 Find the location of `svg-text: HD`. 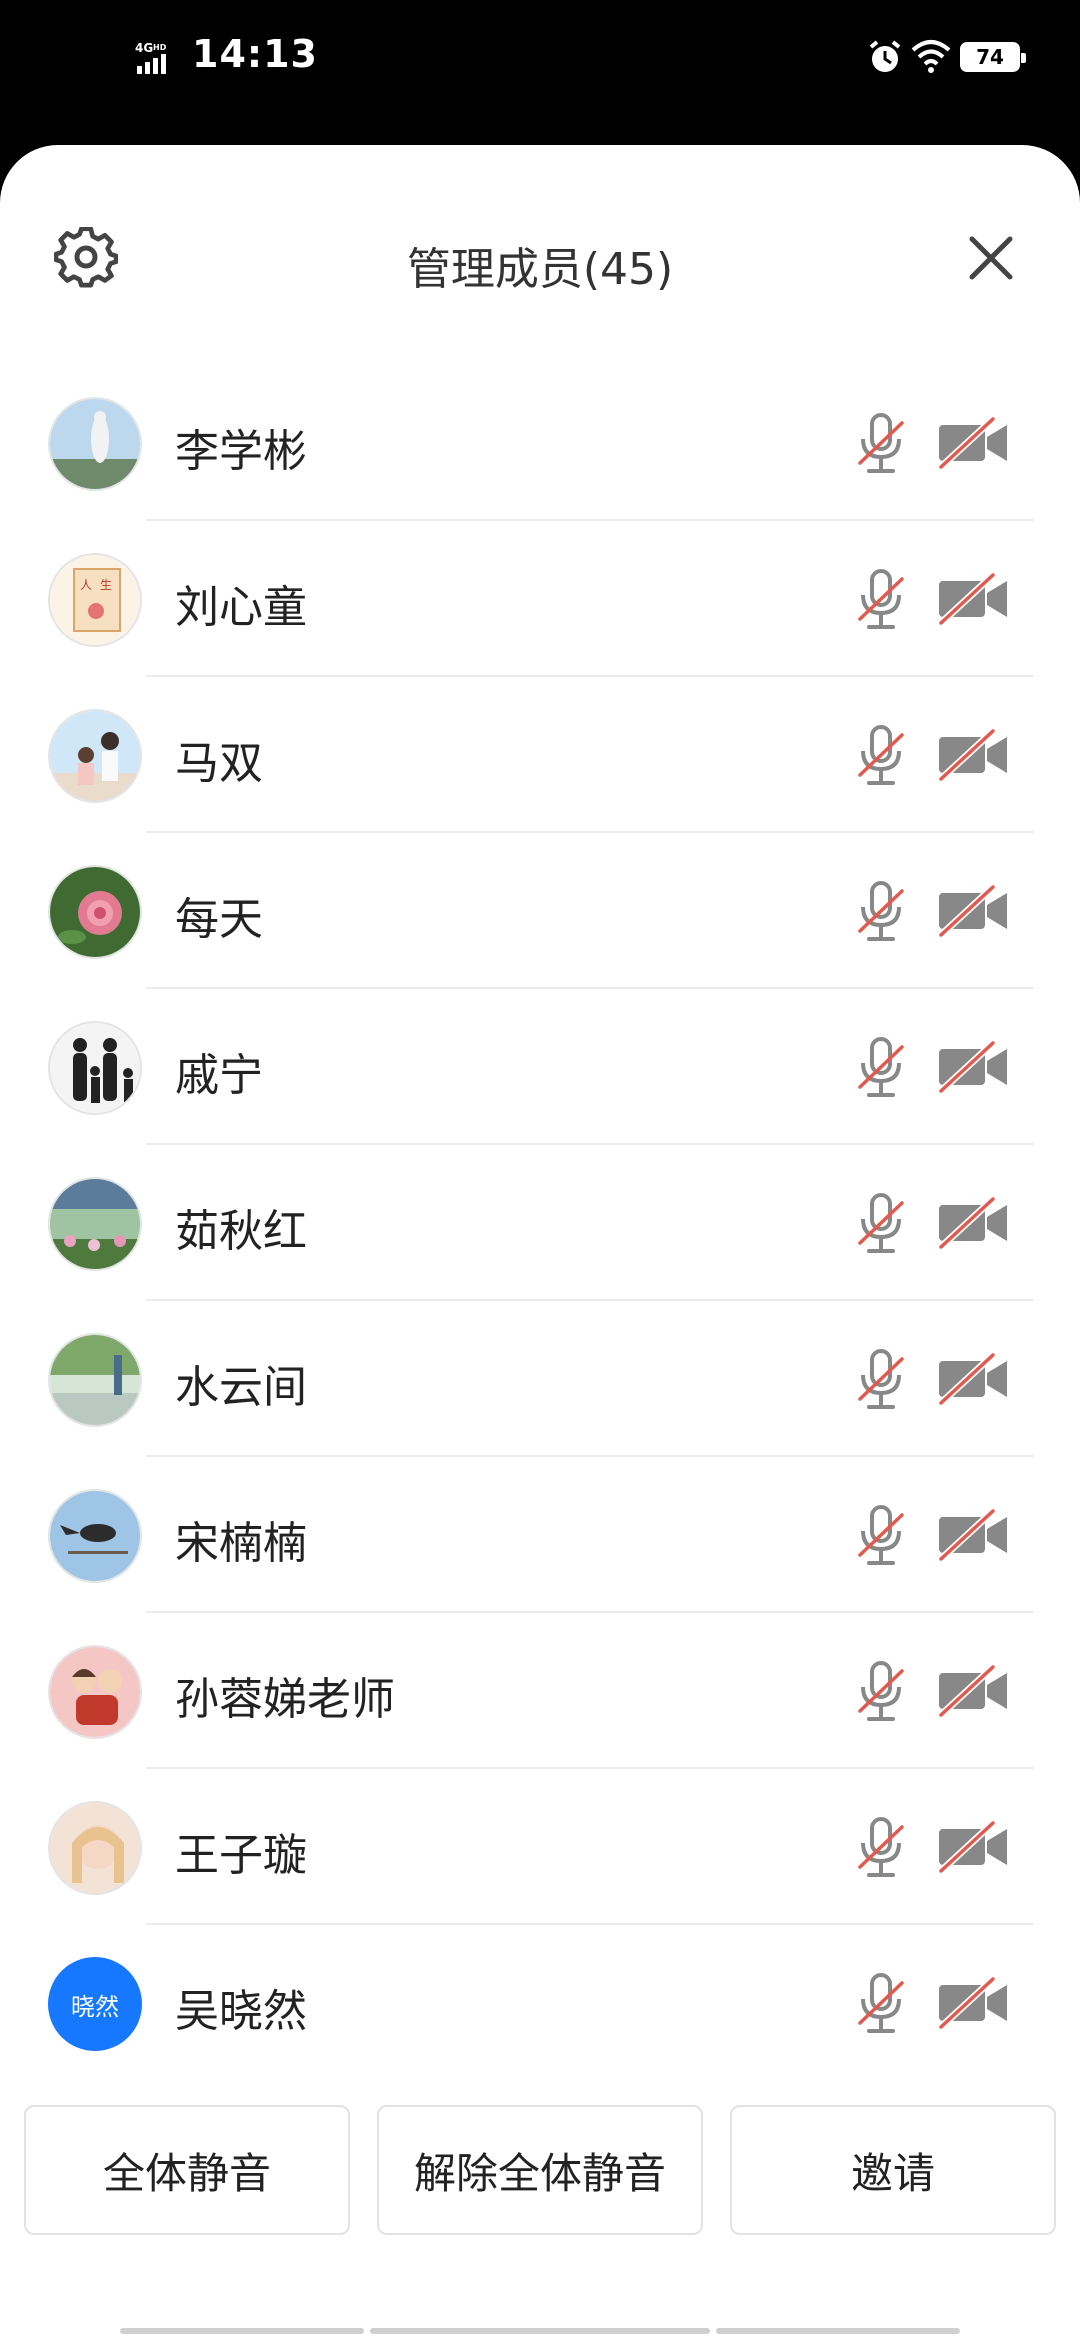

svg-text: HD is located at coordinates (160, 47).